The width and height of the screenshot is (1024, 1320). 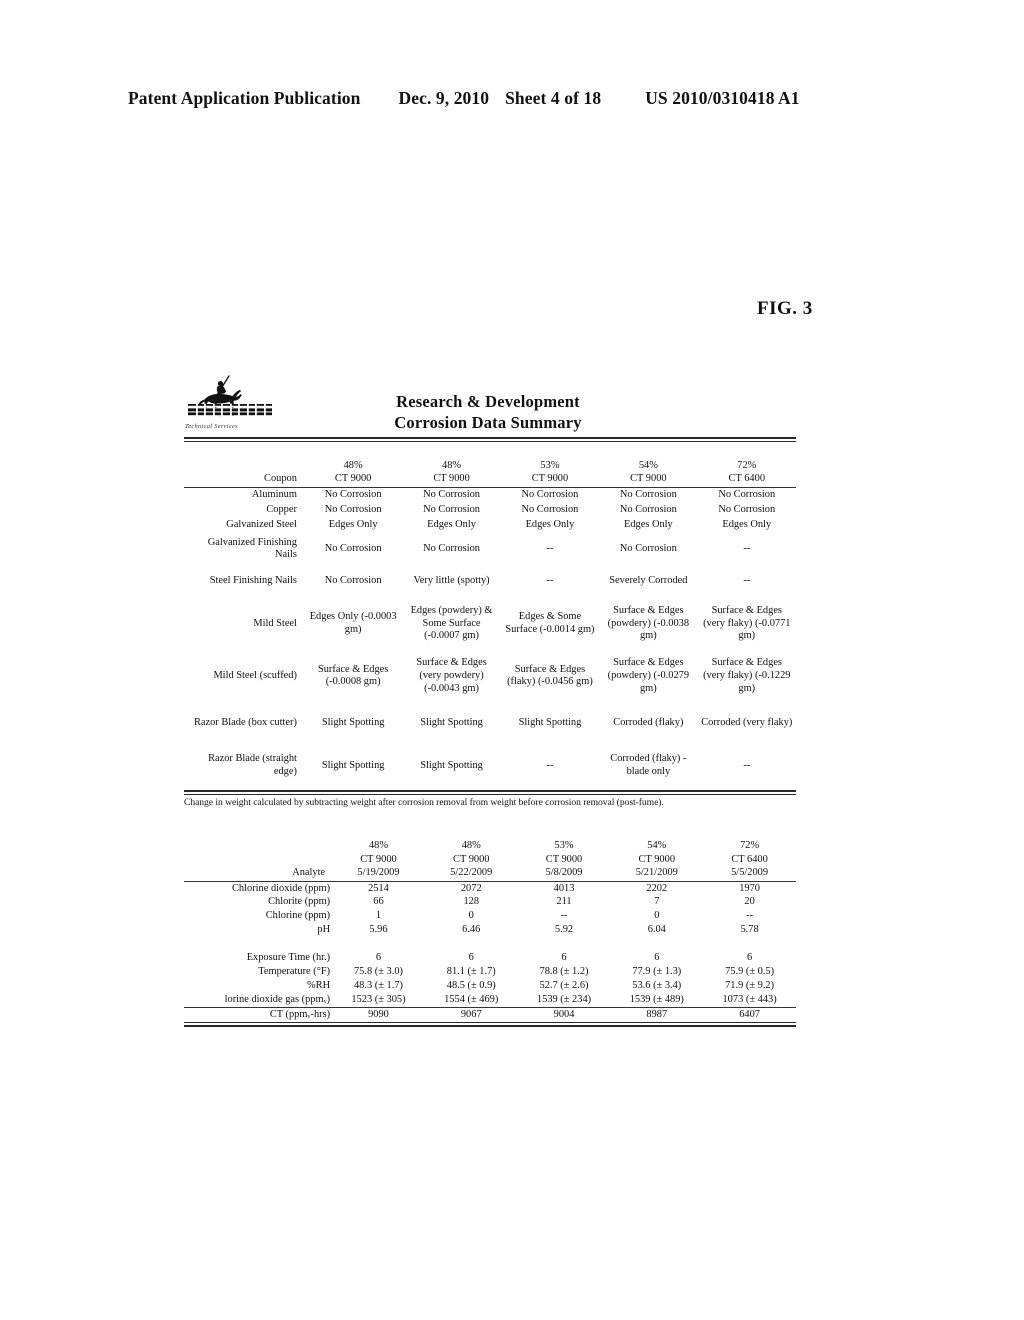 What do you see at coordinates (230, 409) in the screenshot?
I see `sabre-wordmark` at bounding box center [230, 409].